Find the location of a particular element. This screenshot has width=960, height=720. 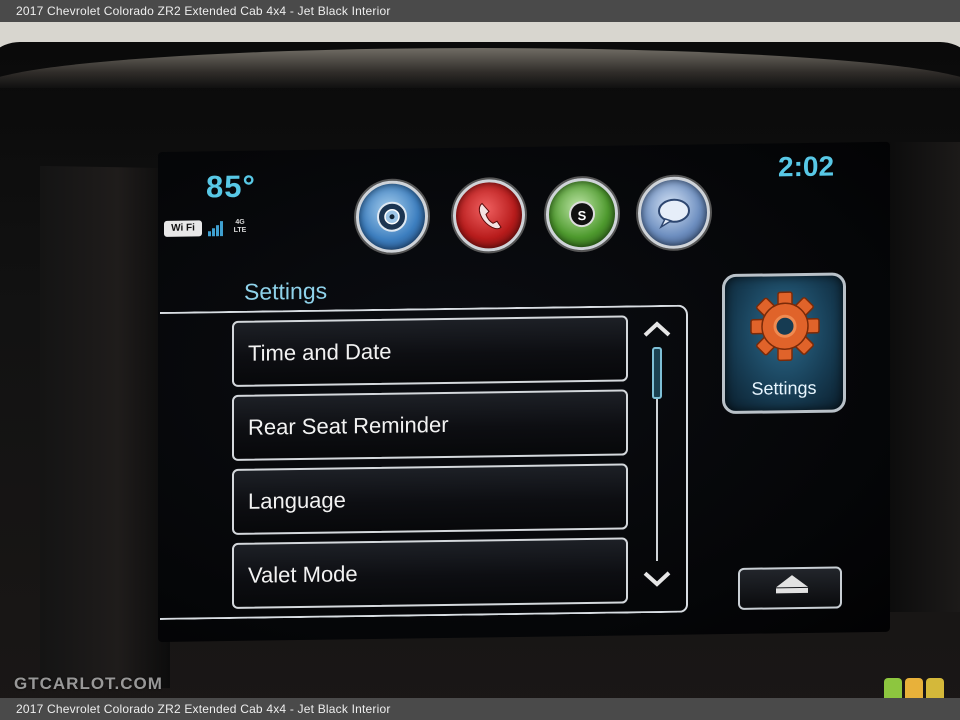

scroll-up-button is located at coordinates (657, 329).